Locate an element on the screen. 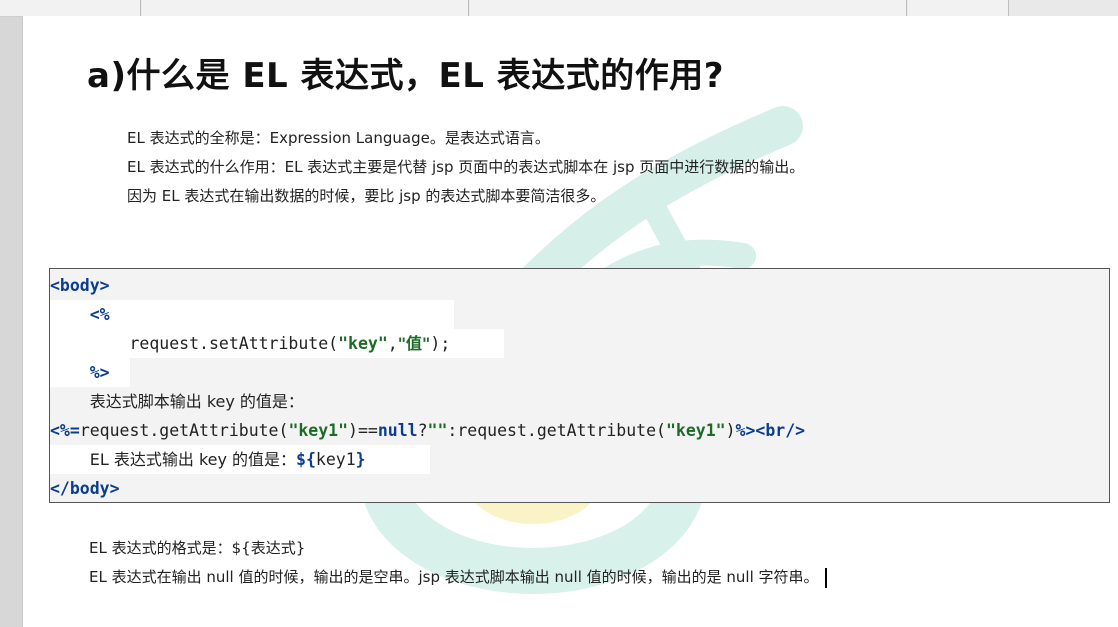  ruler-bar is located at coordinates (559, 8).